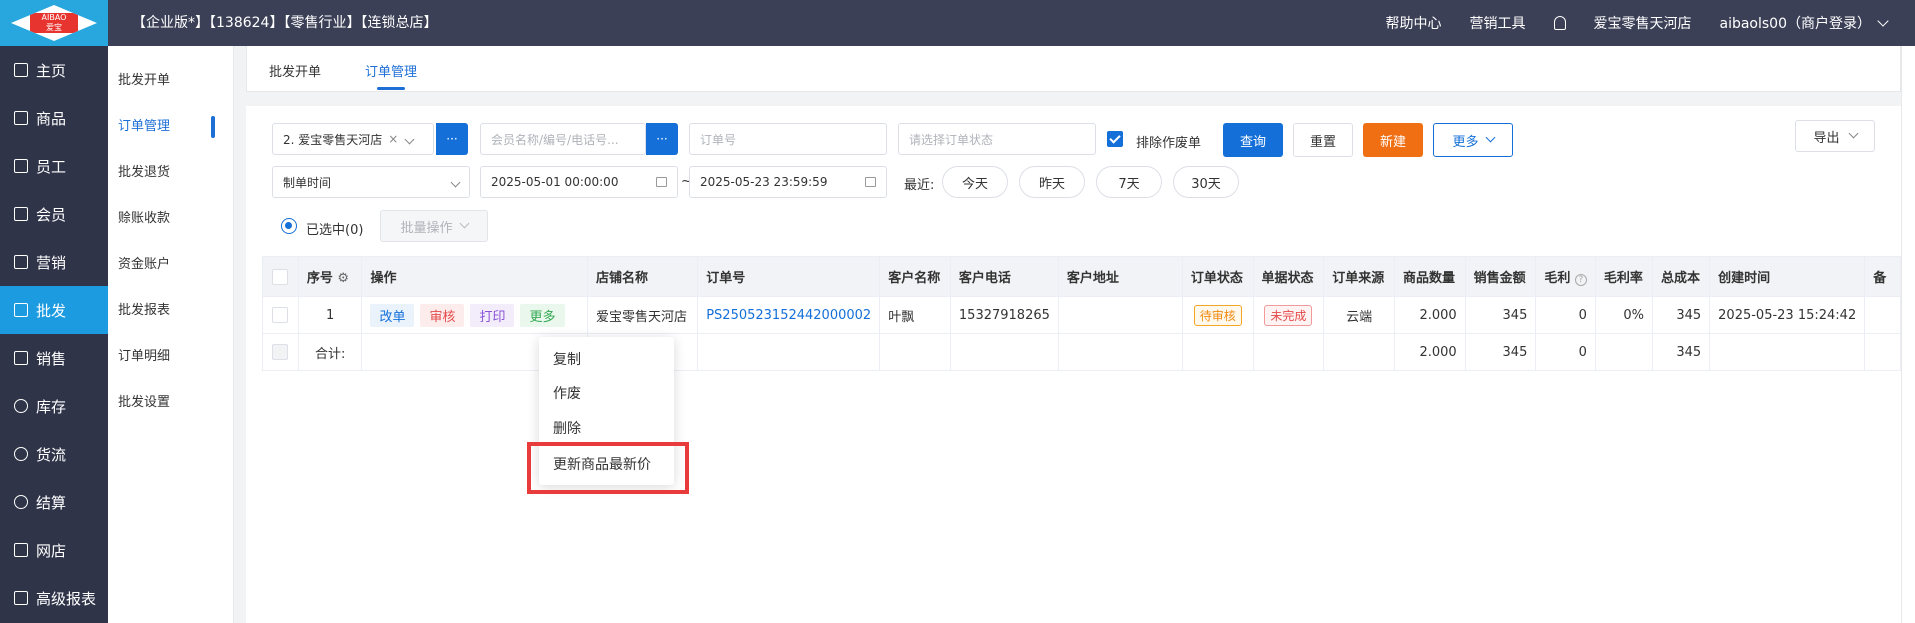 This screenshot has height=623, width=1915. Describe the element at coordinates (285, 23) in the screenshot. I see `edition-title: 【企业版*】【138624】【零售行业】【连锁总店】` at that location.